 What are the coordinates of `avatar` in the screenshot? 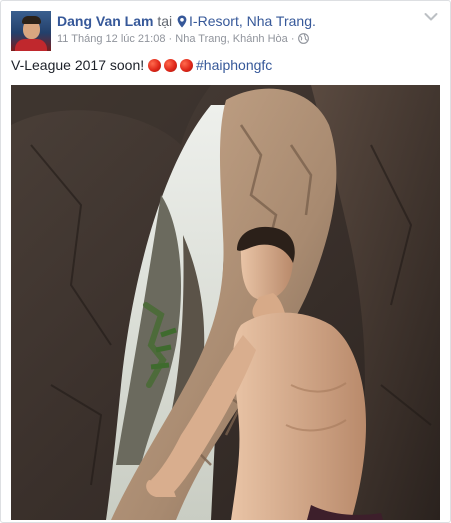 It's located at (31, 31).